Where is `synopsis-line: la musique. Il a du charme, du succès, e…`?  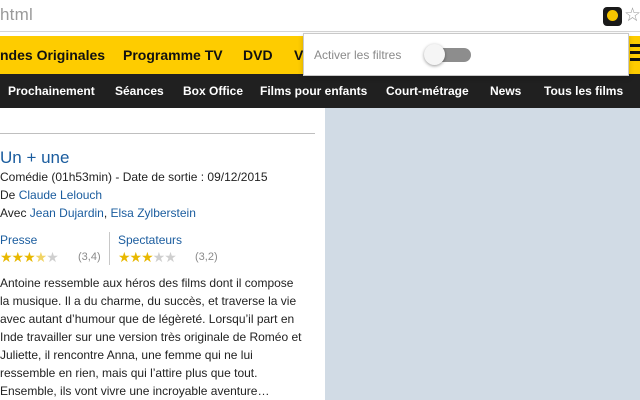 synopsis-line: la musique. Il a du charme, du succès, e… is located at coordinates (148, 301).